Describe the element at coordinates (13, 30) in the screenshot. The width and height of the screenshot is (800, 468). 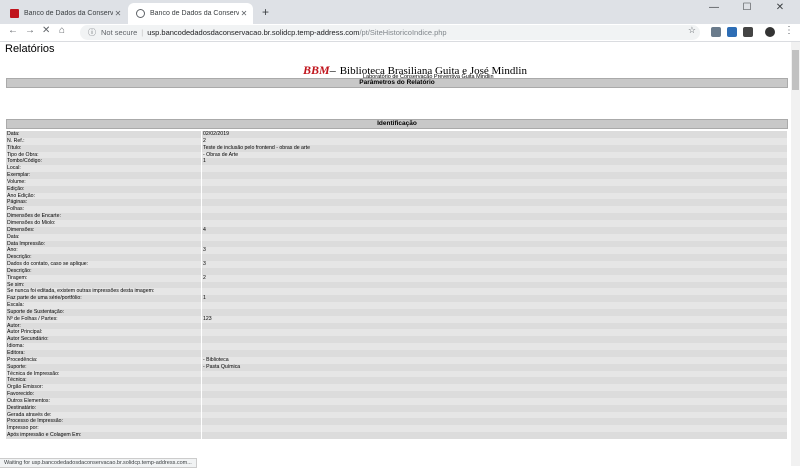
I see `back-icon: ←` at that location.